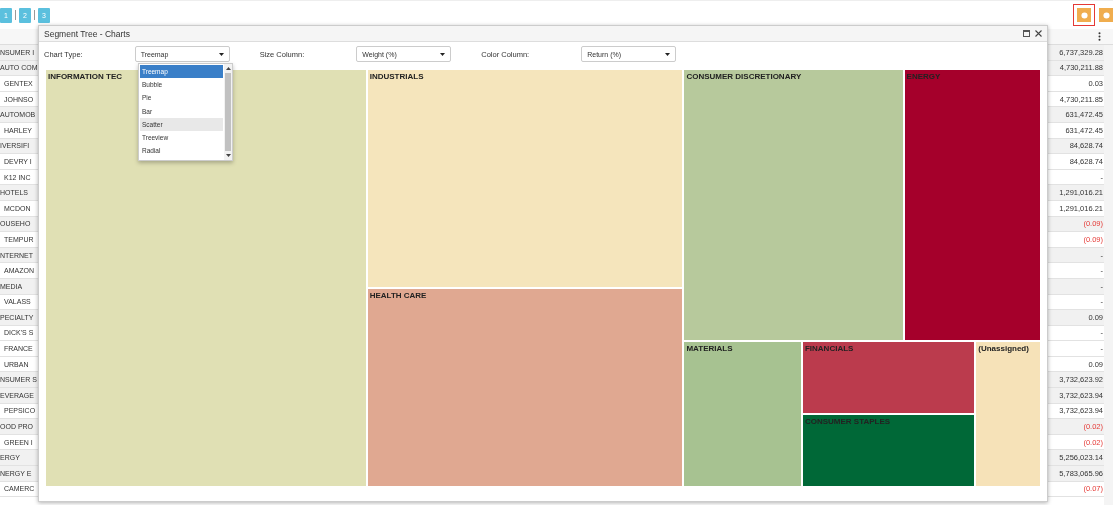 This screenshot has height=505, width=1113. What do you see at coordinates (1038, 33) in the screenshot?
I see `close-icon` at bounding box center [1038, 33].